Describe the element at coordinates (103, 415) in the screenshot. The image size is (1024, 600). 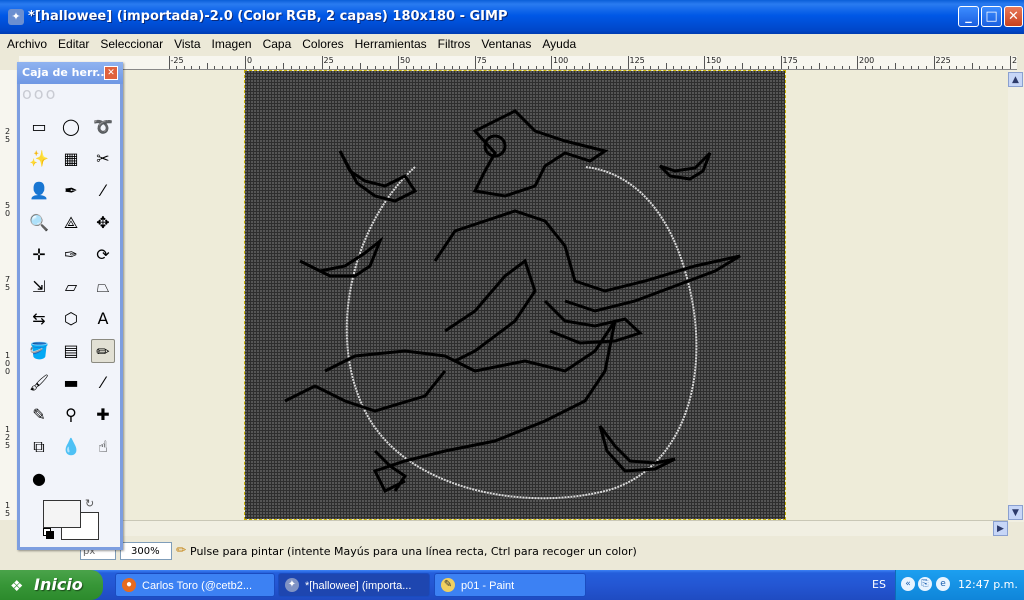
I see `heal-icon: ✚` at that location.